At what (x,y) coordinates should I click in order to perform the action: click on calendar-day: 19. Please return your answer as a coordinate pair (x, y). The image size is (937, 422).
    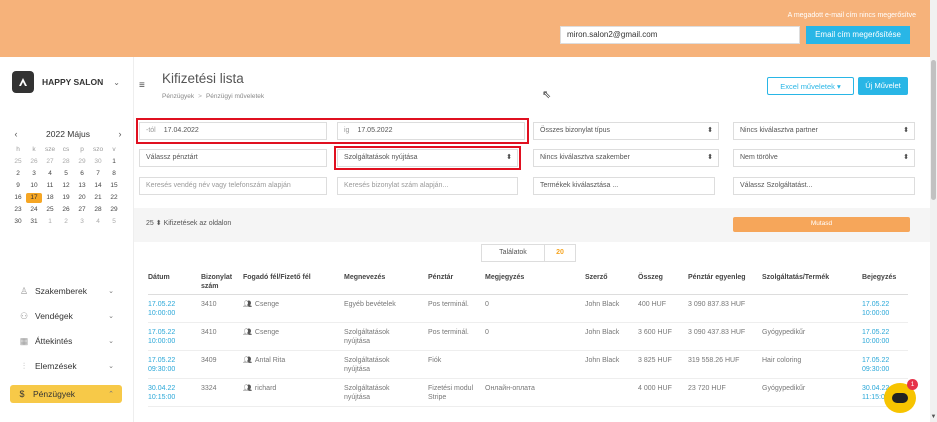
    Looking at the image, I should click on (66, 198).